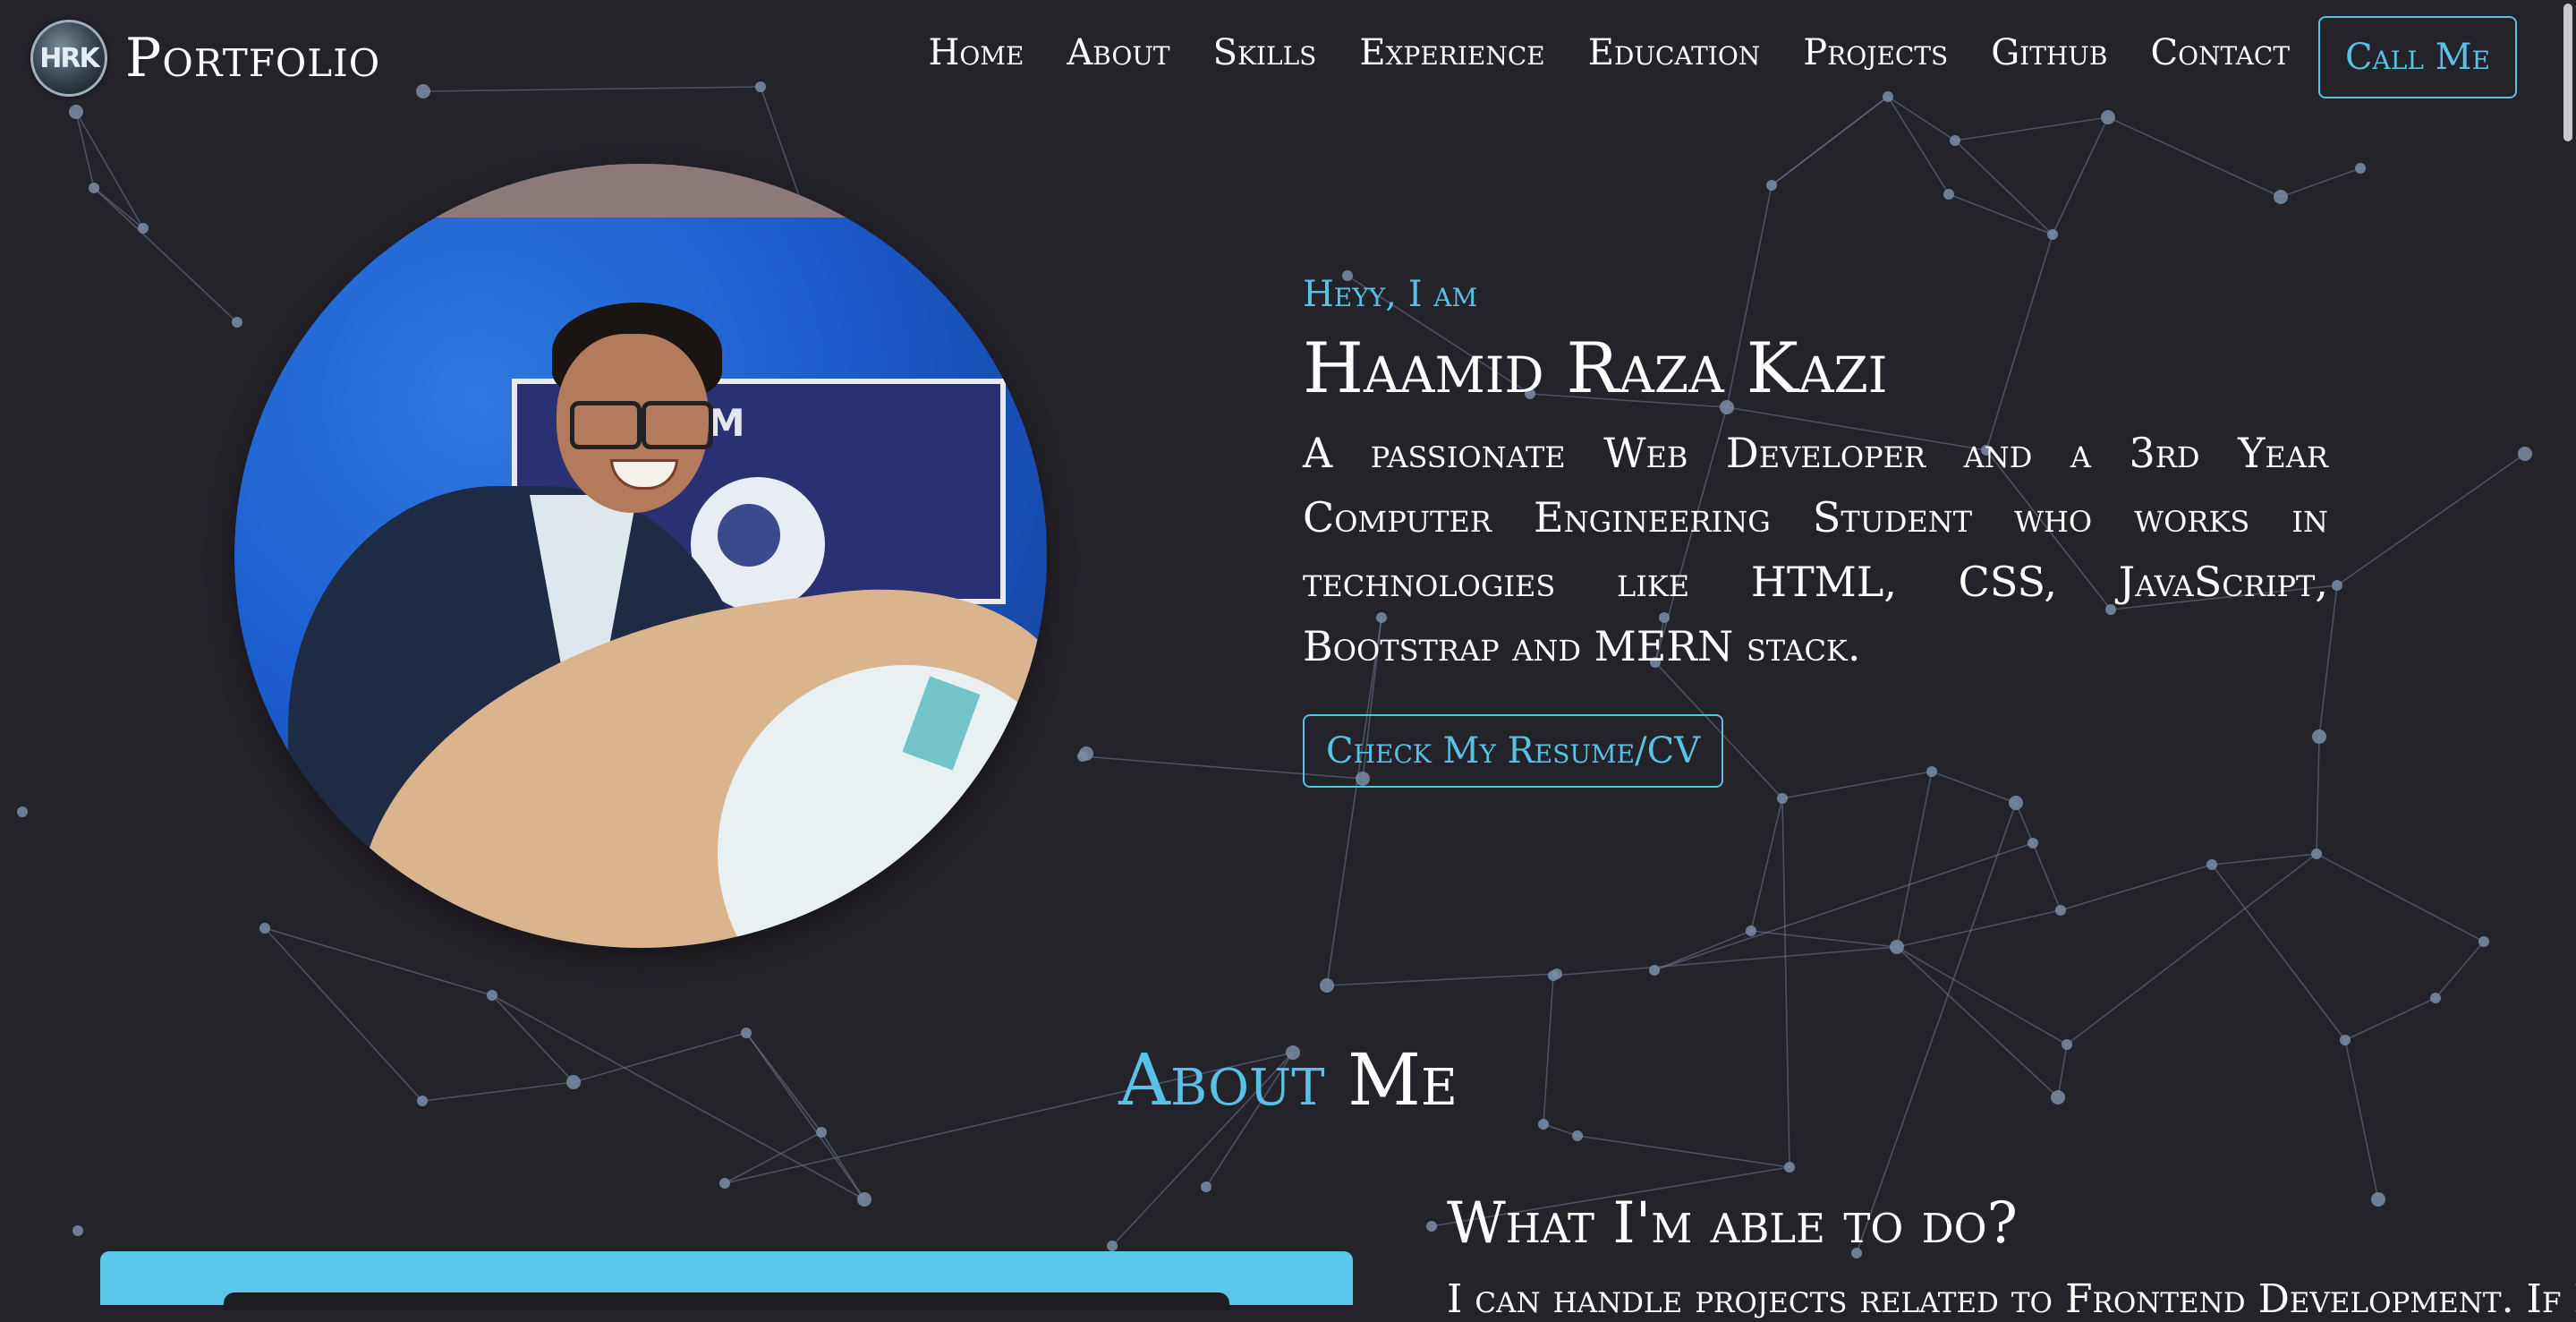 The height and width of the screenshot is (1322, 2576). I want to click on logo-monogram: HRK, so click(69, 58).